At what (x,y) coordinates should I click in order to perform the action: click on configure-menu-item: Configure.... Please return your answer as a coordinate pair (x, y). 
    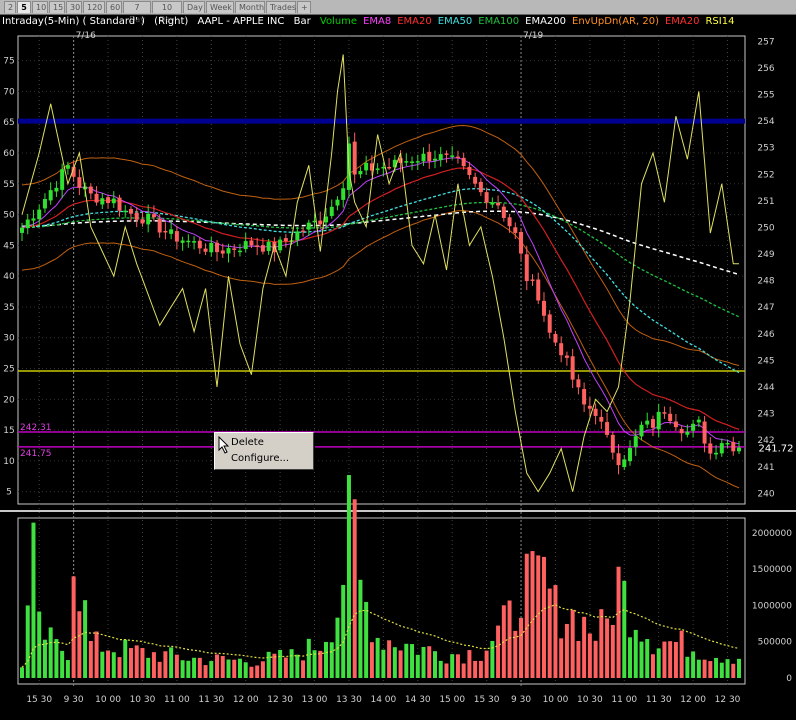
    Looking at the image, I should click on (260, 458).